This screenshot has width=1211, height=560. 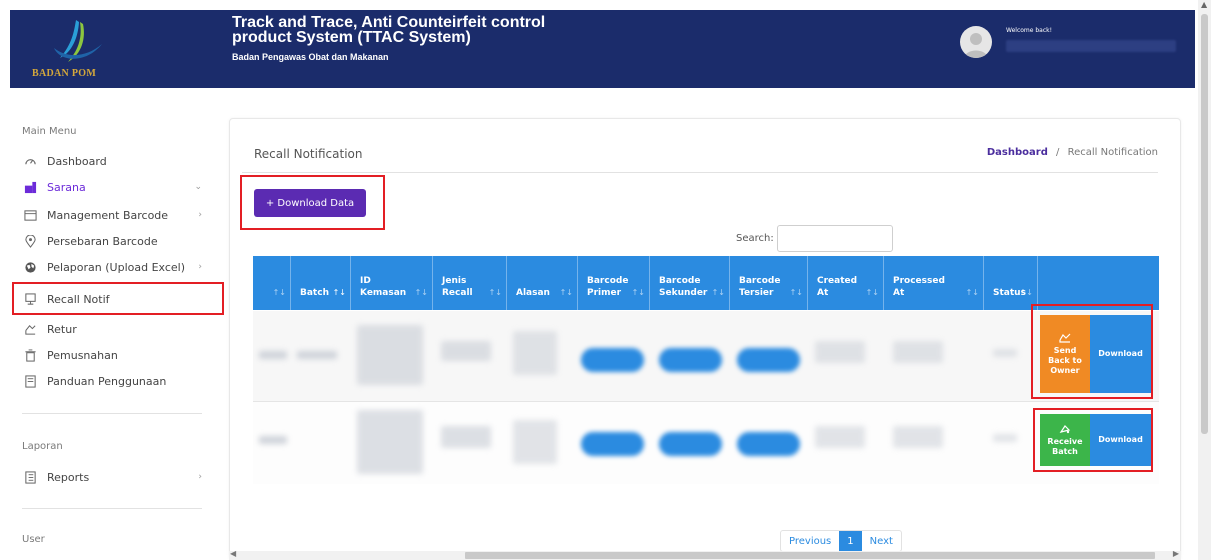 I want to click on column-header-status: Status ↑↓, so click(x=1011, y=283).